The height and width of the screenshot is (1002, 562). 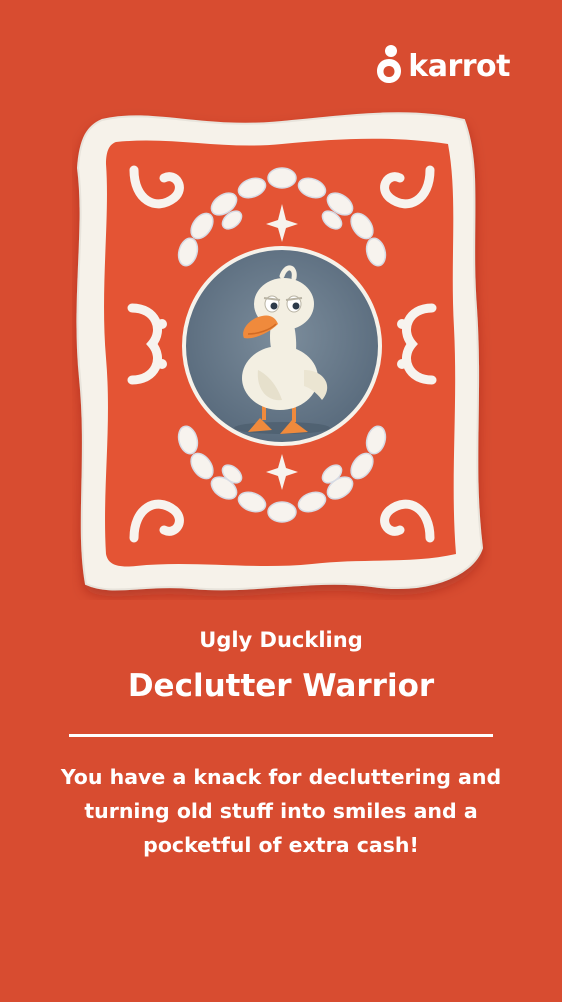 What do you see at coordinates (389, 64) in the screenshot?
I see `karrot-logo-icon` at bounding box center [389, 64].